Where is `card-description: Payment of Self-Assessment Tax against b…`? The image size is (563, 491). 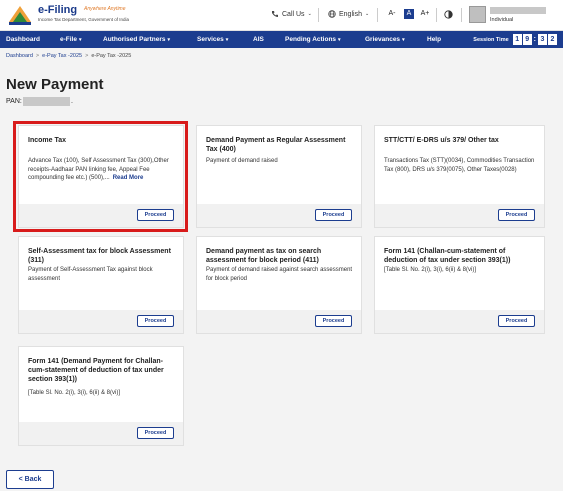 card-description: Payment of Self-Assessment Tax against b… is located at coordinates (90, 274).